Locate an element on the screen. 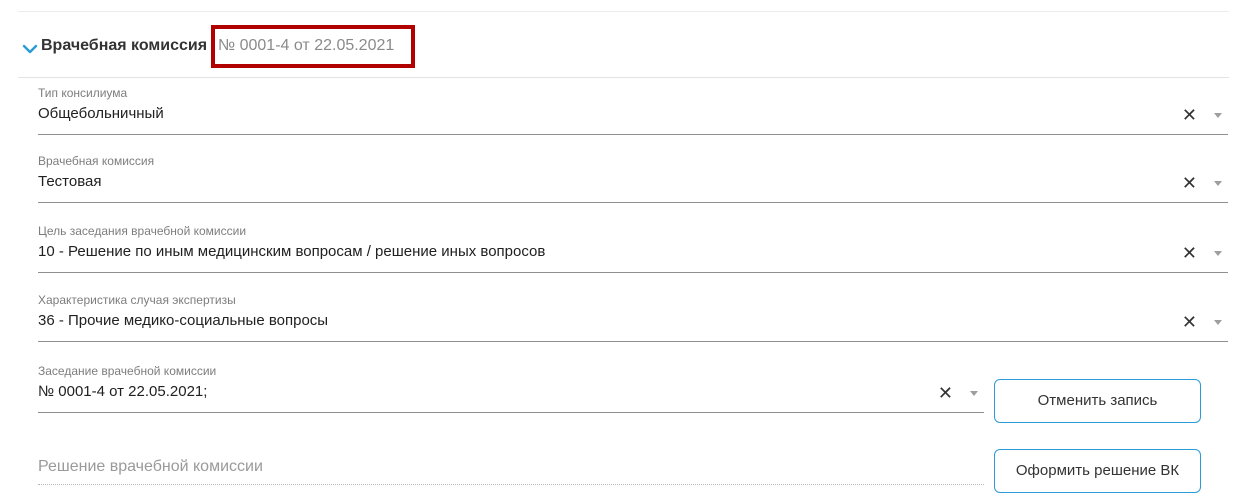 This screenshot has height=498, width=1243. medical-commission-field: Врачебная комиссия Тестовая ✕ is located at coordinates (633, 178).